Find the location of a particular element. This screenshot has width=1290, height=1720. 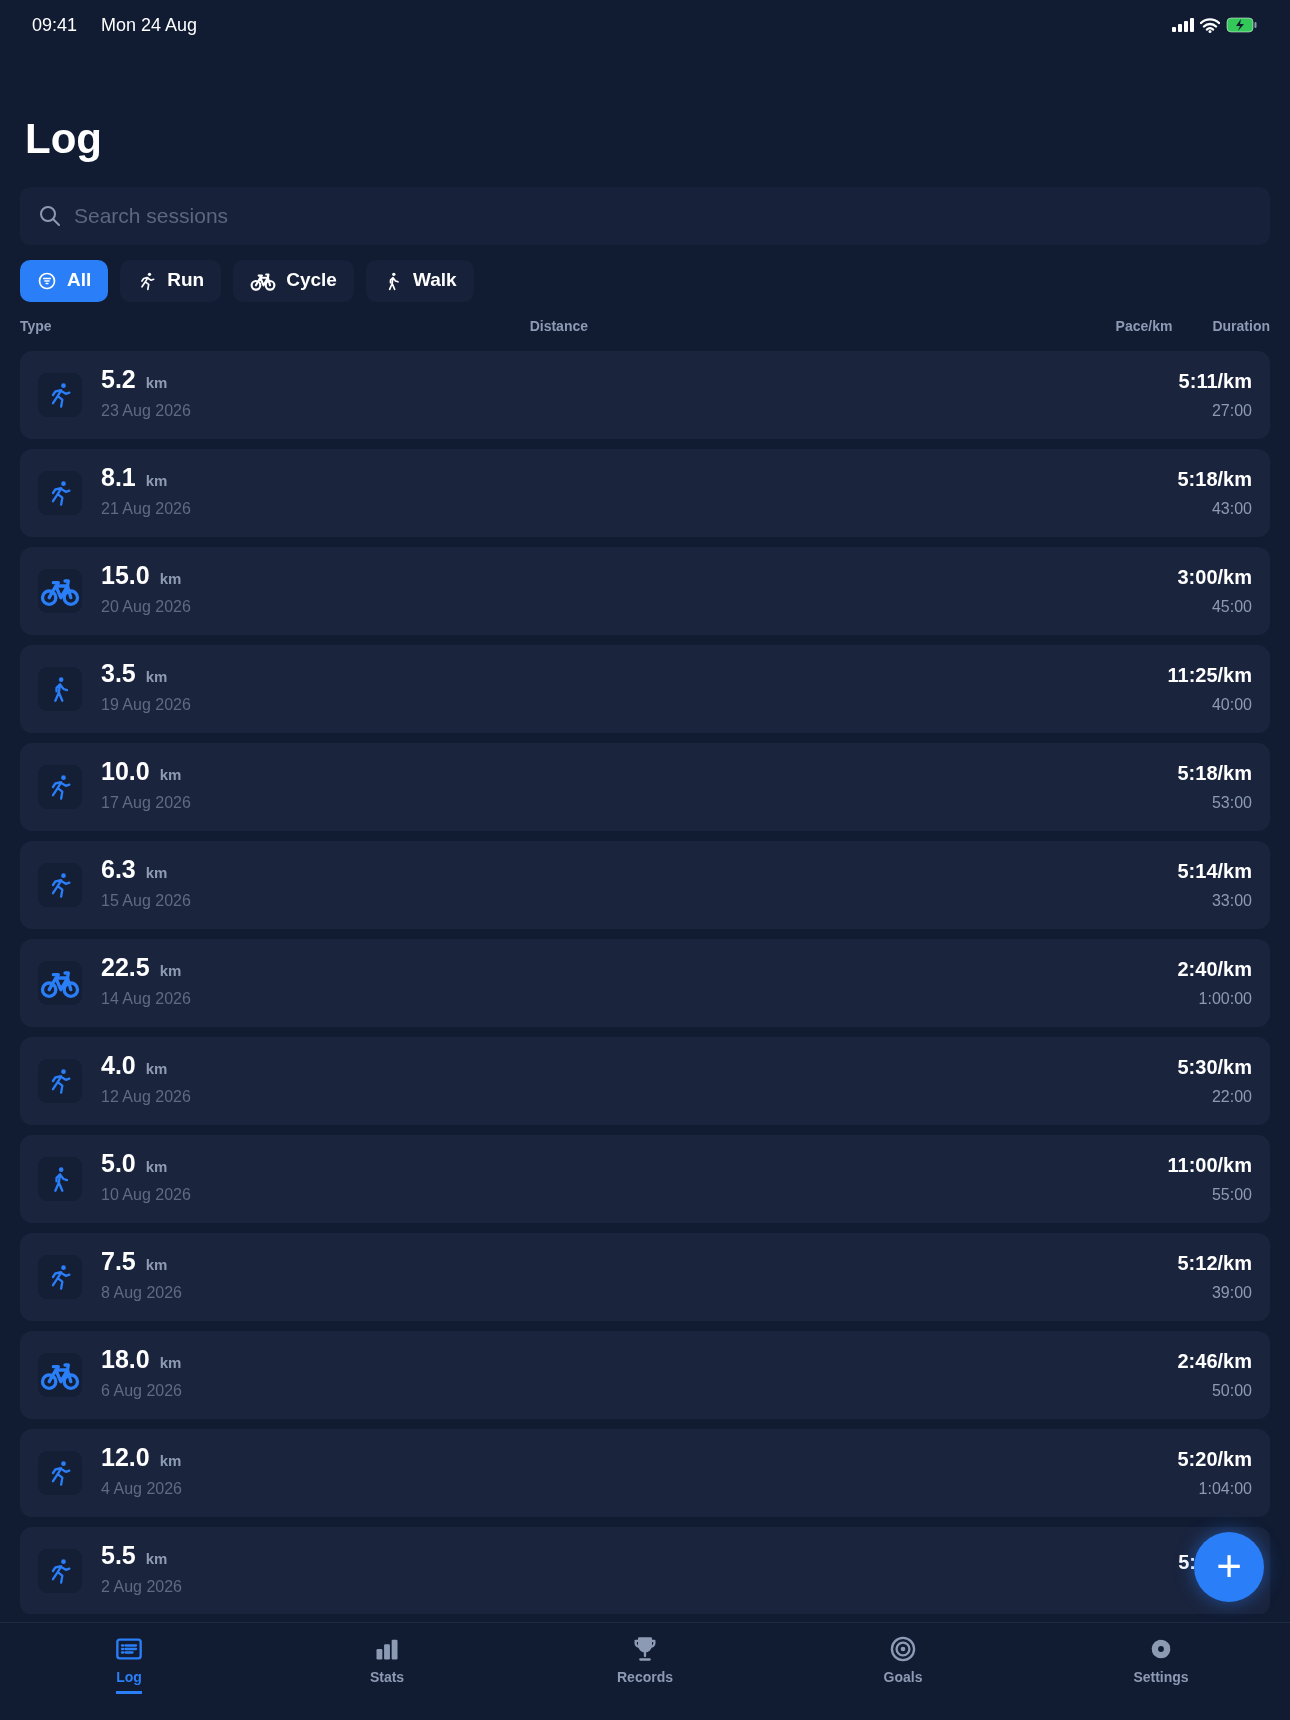

duration-value: 55:00 is located at coordinates (1231, 1195).